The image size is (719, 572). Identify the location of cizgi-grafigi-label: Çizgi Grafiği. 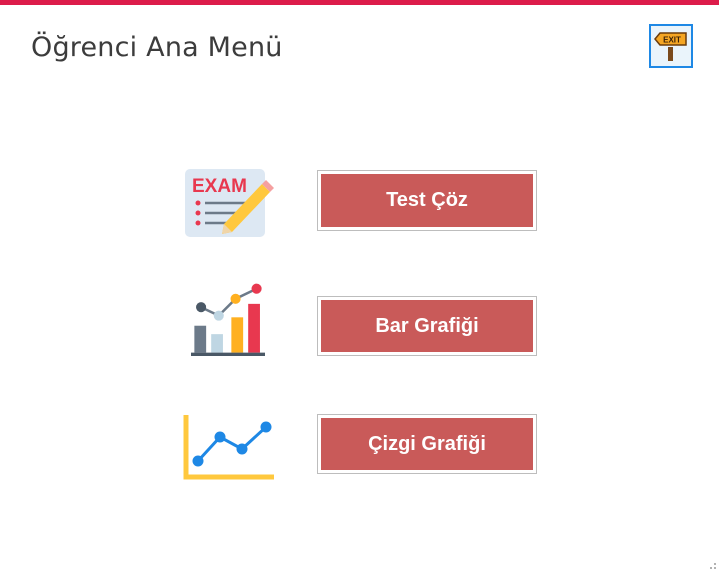
(427, 444).